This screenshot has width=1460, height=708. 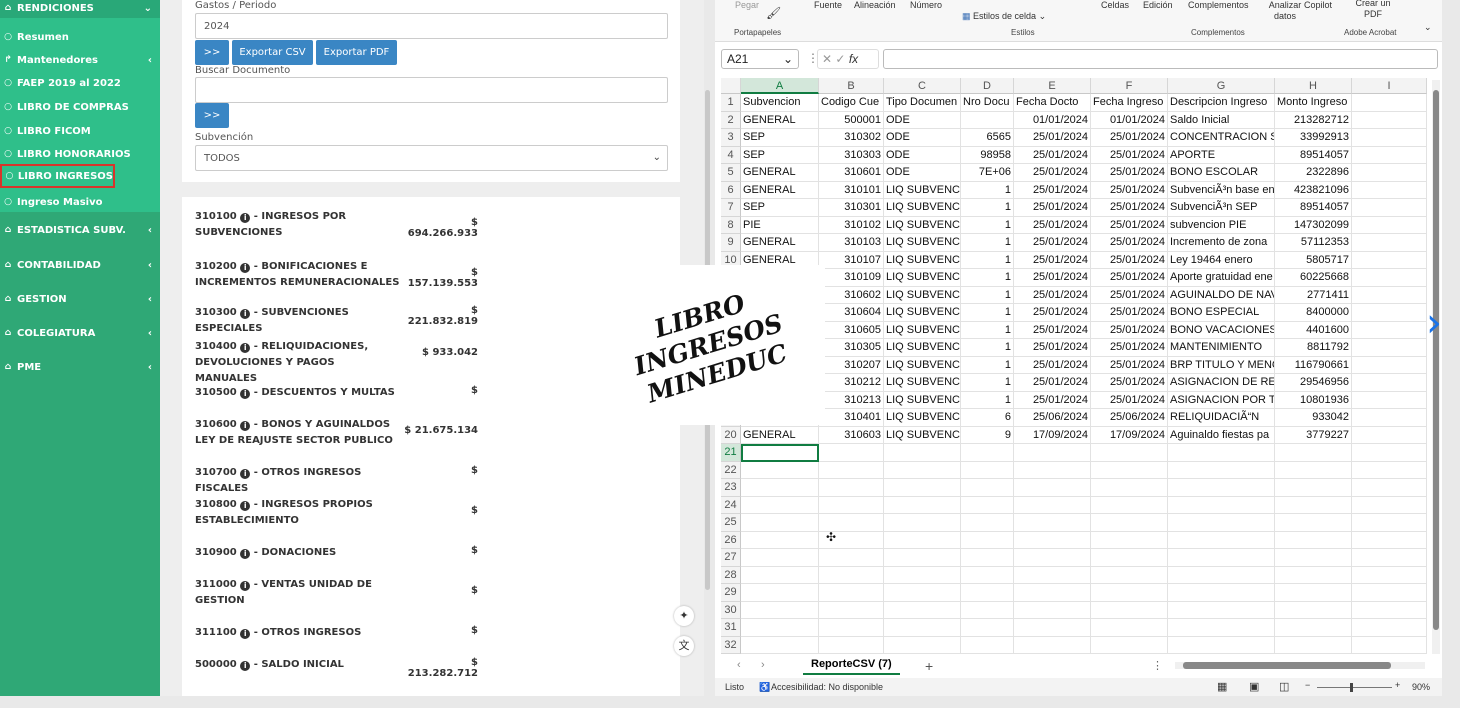 What do you see at coordinates (851, 260) in the screenshot?
I see `cell: 310107` at bounding box center [851, 260].